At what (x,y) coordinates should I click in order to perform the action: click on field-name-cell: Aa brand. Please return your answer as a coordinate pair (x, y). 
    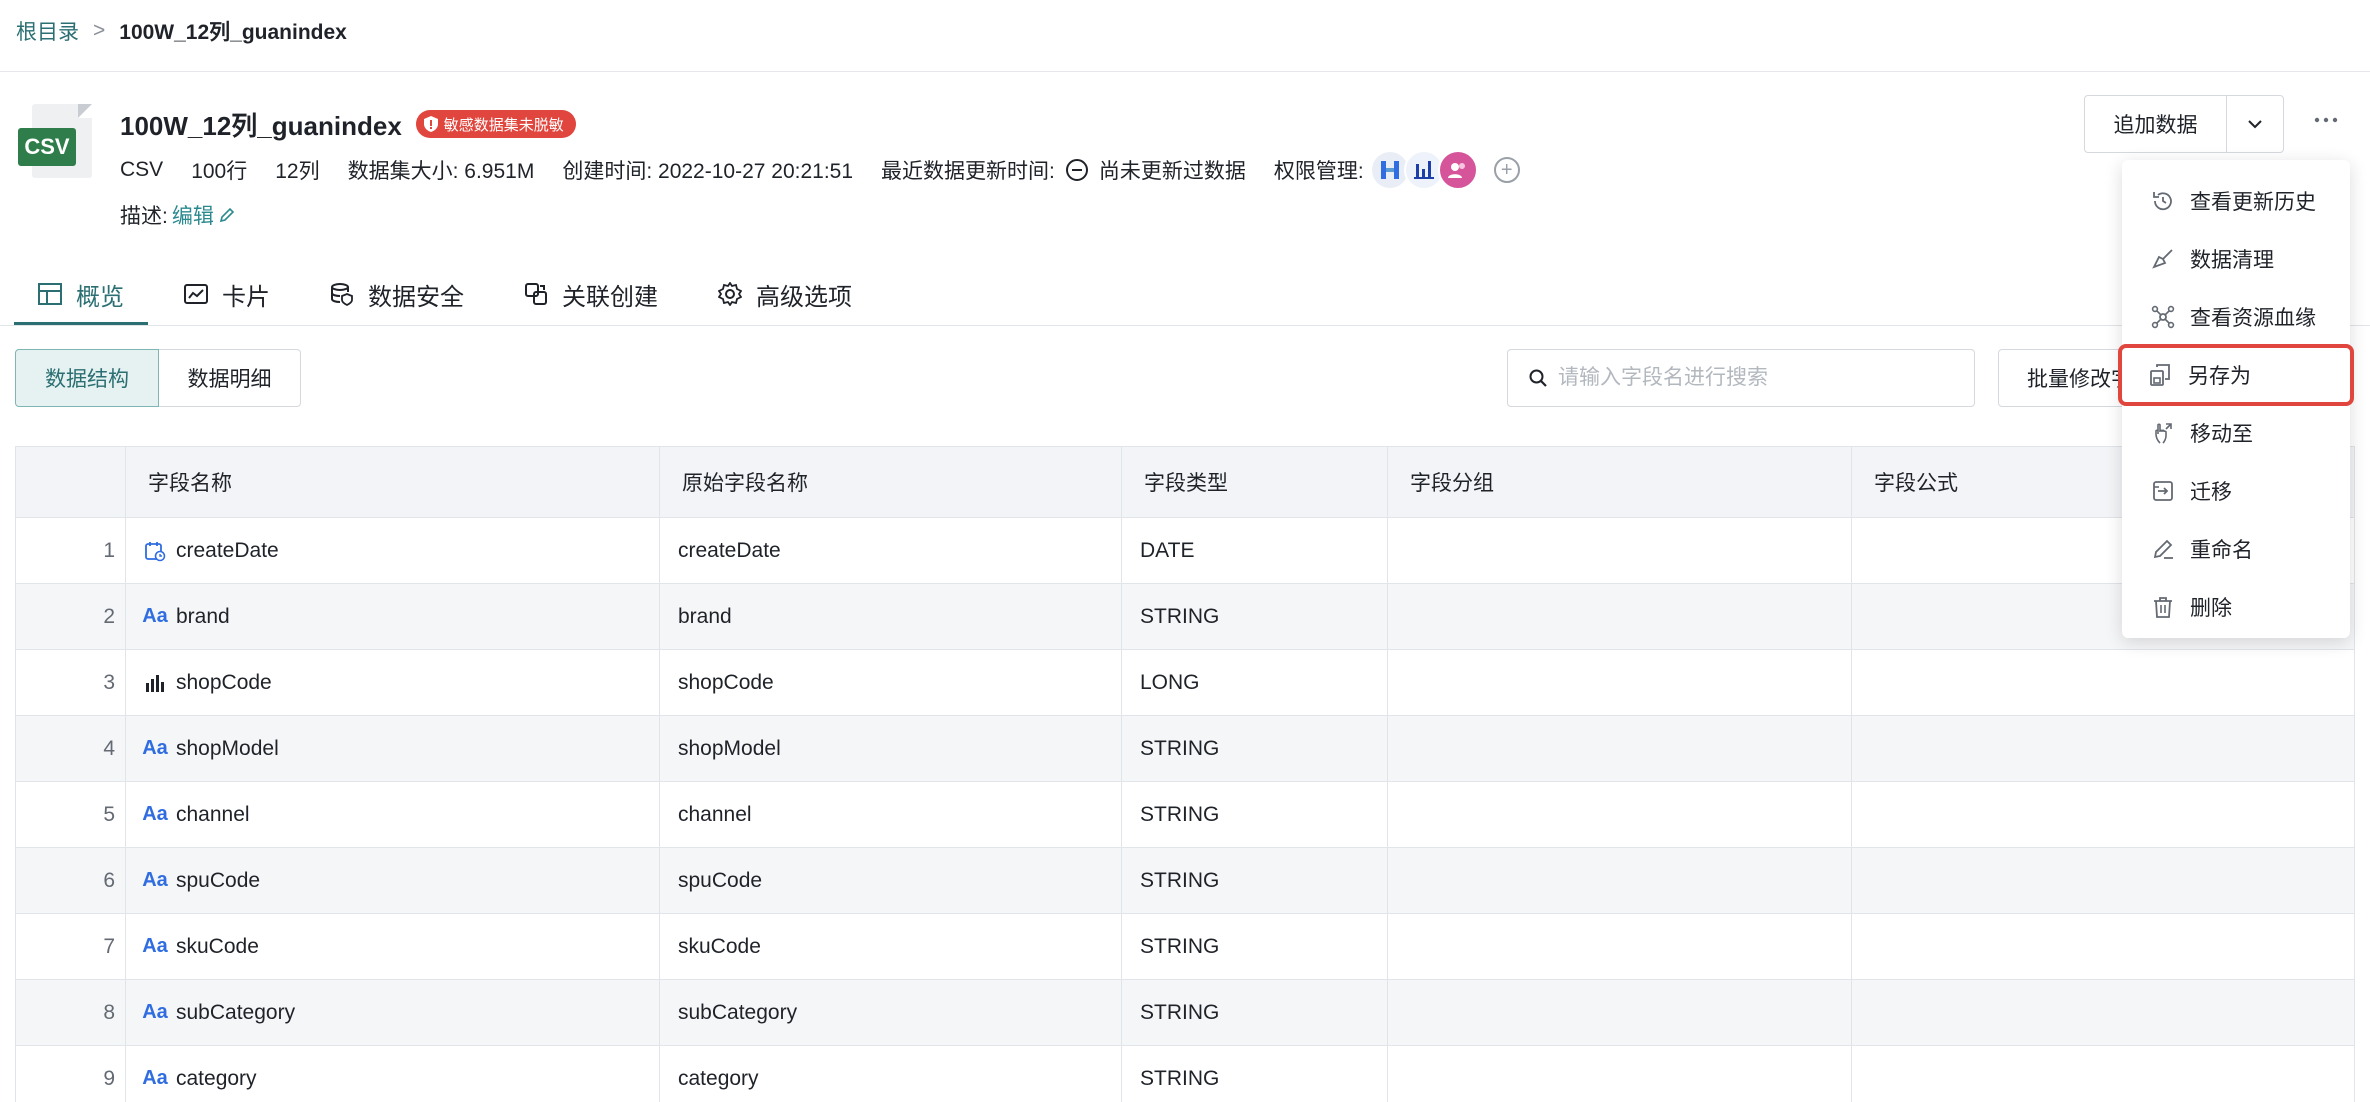
    Looking at the image, I should click on (393, 616).